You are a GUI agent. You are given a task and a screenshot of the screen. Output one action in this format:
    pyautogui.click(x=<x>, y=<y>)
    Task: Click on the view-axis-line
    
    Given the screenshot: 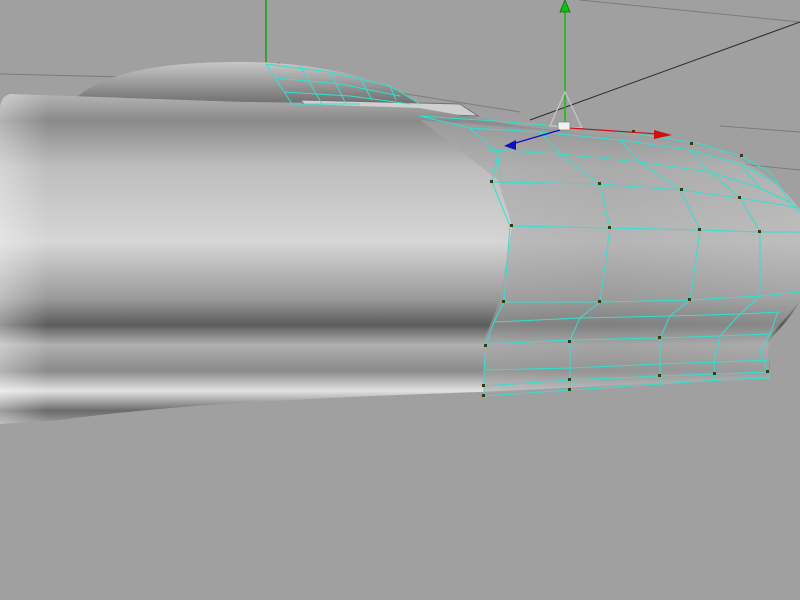 What is the action you would take?
    pyautogui.click(x=664, y=71)
    